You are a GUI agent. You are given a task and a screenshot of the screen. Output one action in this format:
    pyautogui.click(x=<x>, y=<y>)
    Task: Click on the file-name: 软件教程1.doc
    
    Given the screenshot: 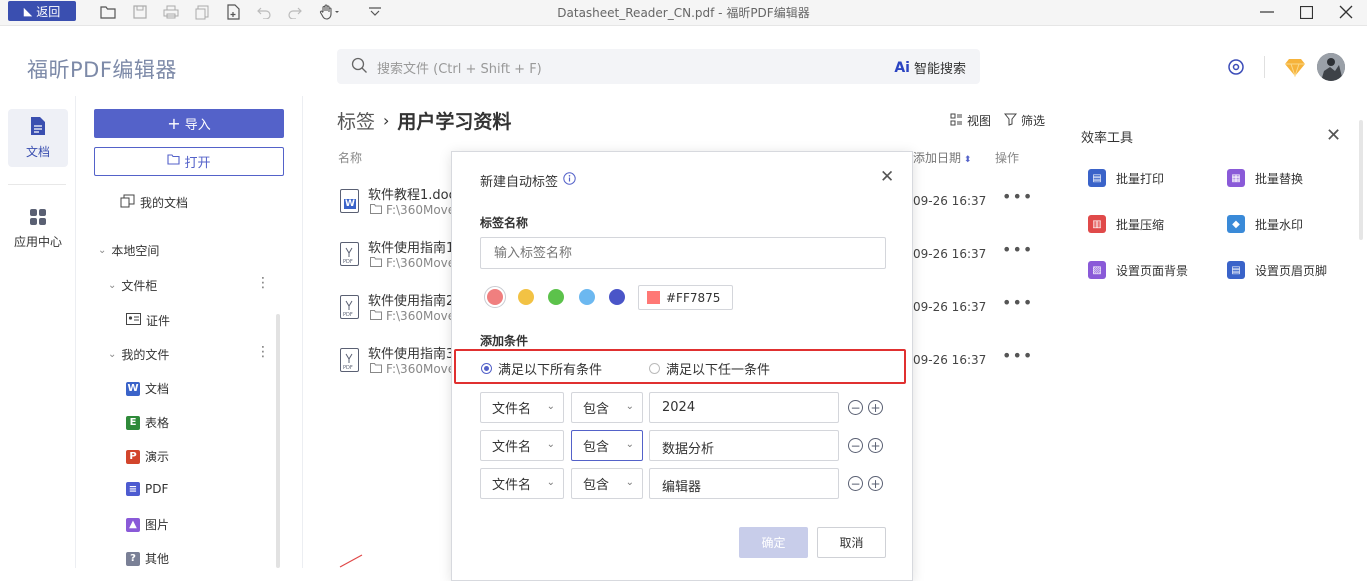 What is the action you would take?
    pyautogui.click(x=412, y=193)
    